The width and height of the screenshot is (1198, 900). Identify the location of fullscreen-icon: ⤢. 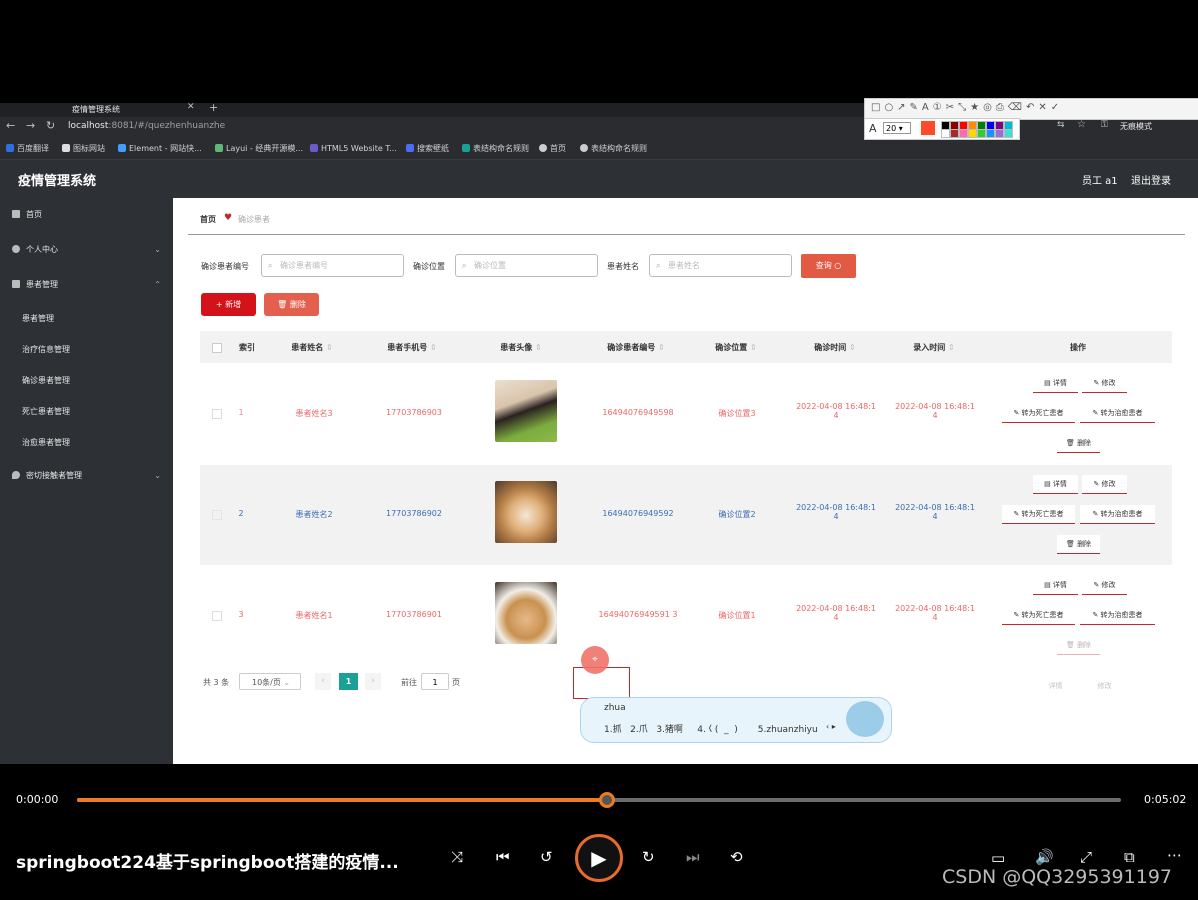
(1086, 857).